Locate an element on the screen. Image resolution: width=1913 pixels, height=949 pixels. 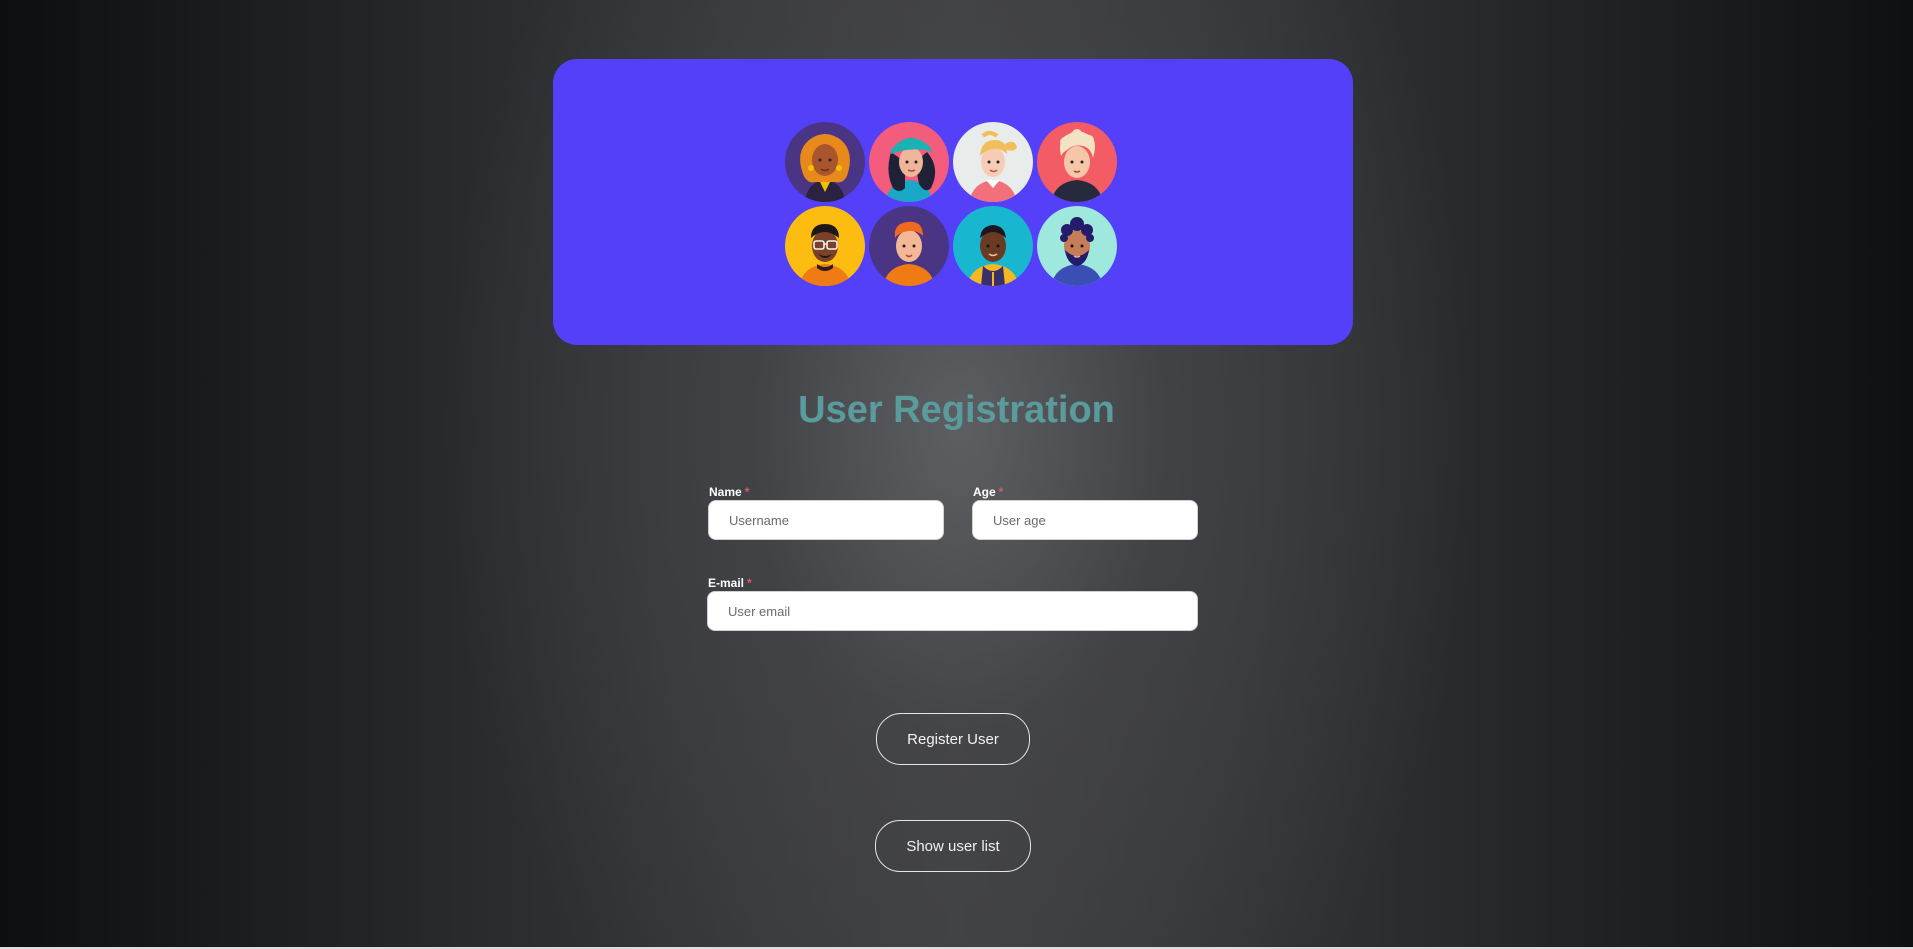
email-label-text: E-mail is located at coordinates (726, 583).